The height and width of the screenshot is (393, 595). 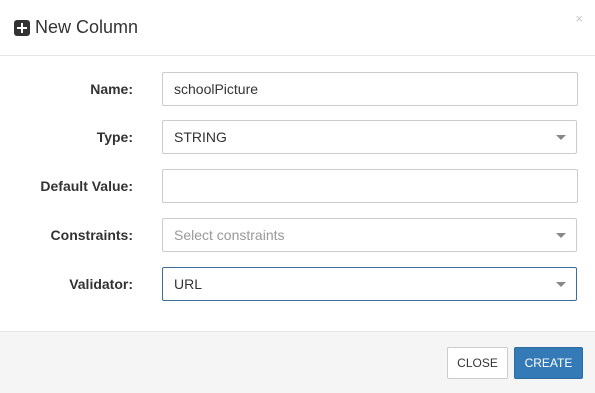 I want to click on create-button: CREATE, so click(x=548, y=363).